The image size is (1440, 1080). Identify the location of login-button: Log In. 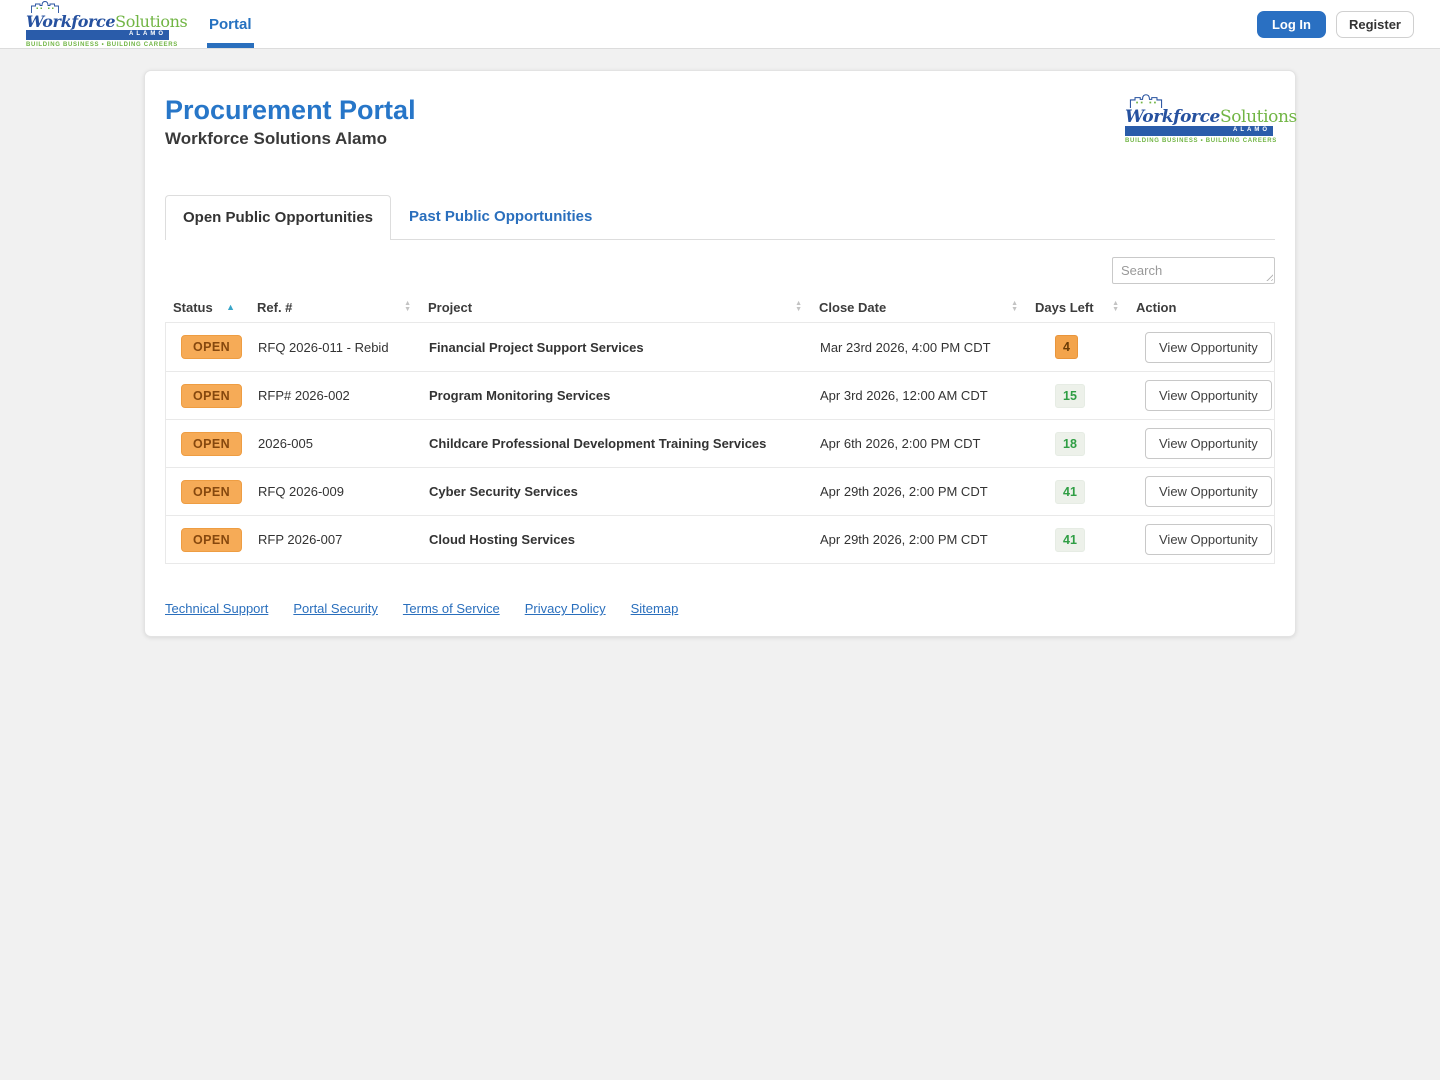
(1291, 24).